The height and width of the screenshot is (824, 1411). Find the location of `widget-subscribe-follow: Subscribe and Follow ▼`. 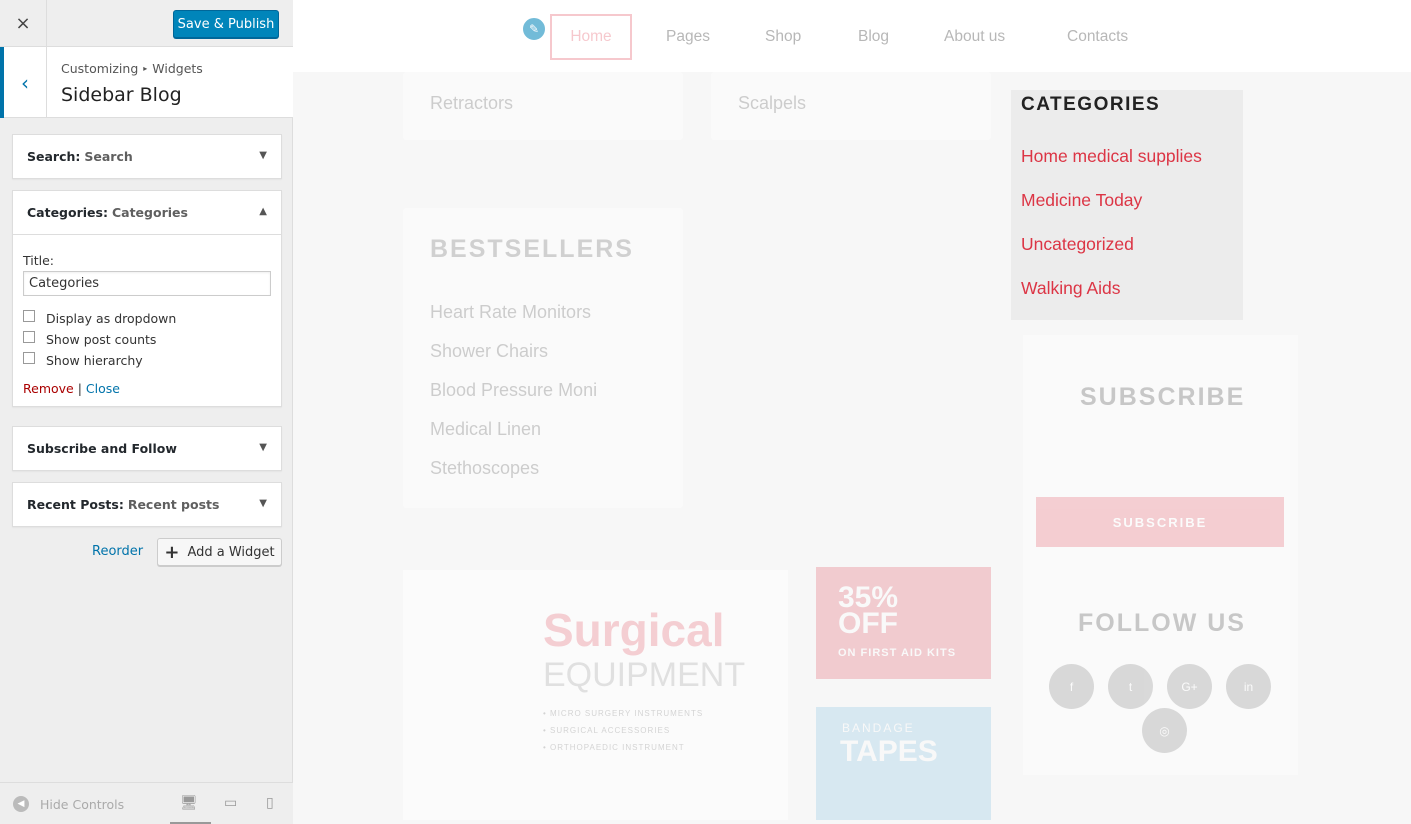

widget-subscribe-follow: Subscribe and Follow ▼ is located at coordinates (147, 448).